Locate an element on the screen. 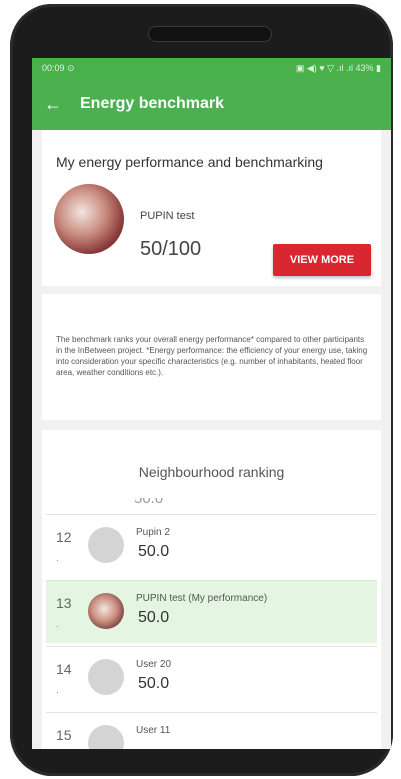  row-user-name: PUPIN test (My performance) is located at coordinates (202, 598).